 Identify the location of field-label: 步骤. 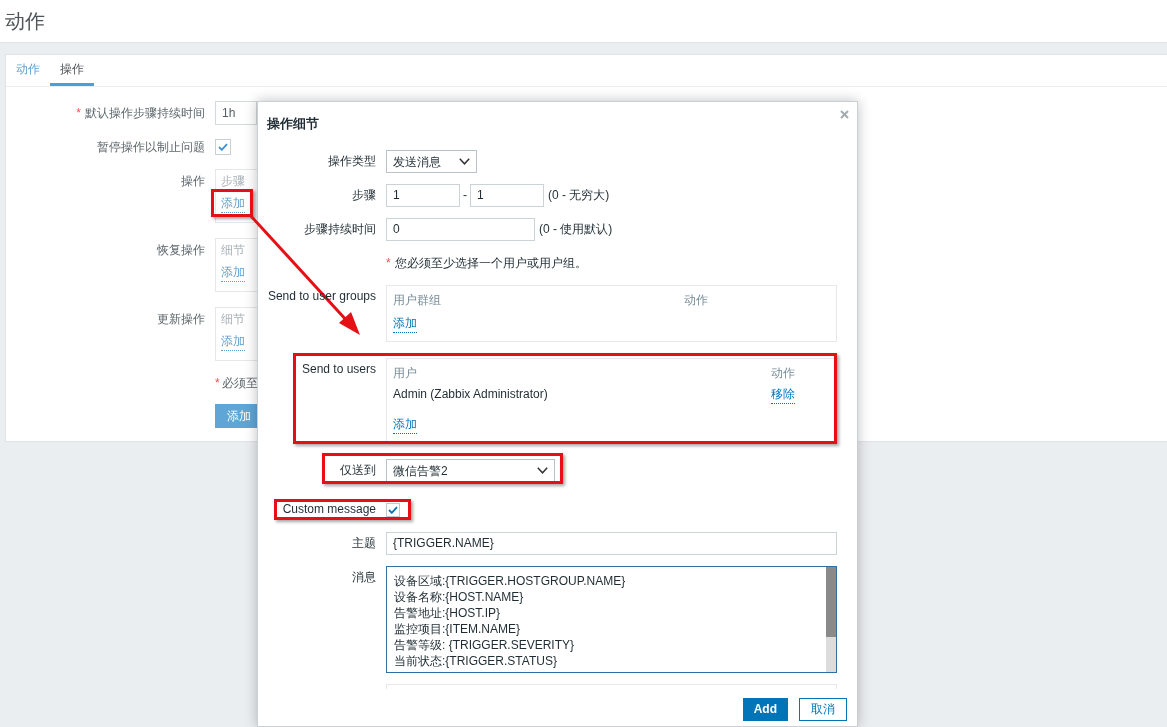
(364, 195).